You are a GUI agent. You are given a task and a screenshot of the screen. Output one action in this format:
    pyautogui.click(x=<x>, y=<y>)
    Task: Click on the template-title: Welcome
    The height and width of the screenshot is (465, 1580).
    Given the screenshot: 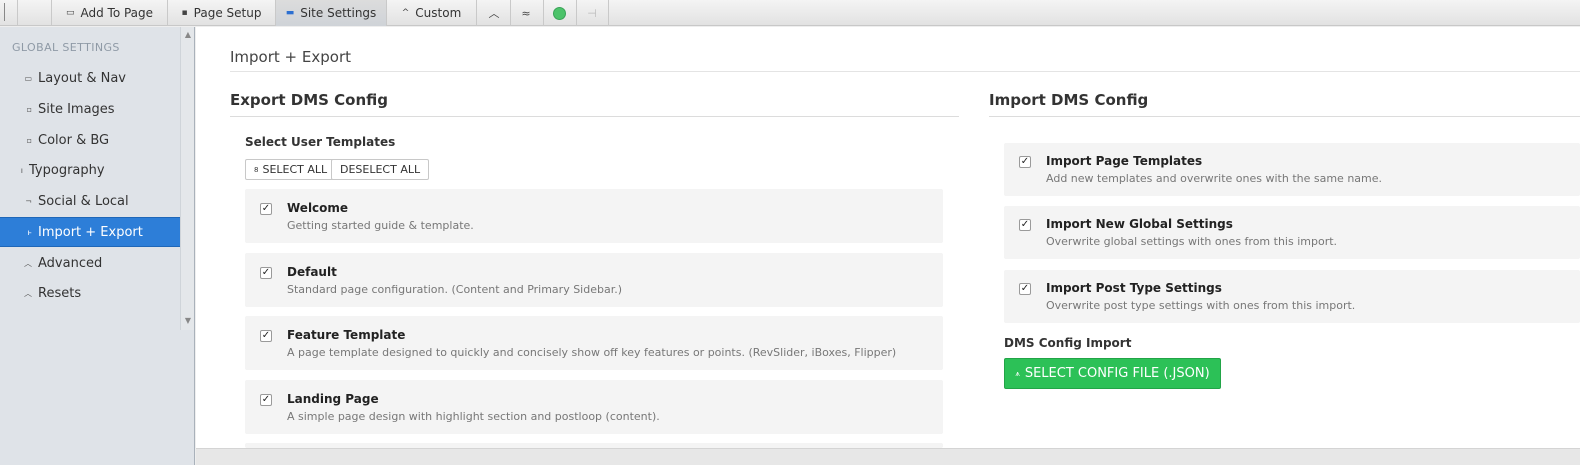 What is the action you would take?
    pyautogui.click(x=318, y=208)
    